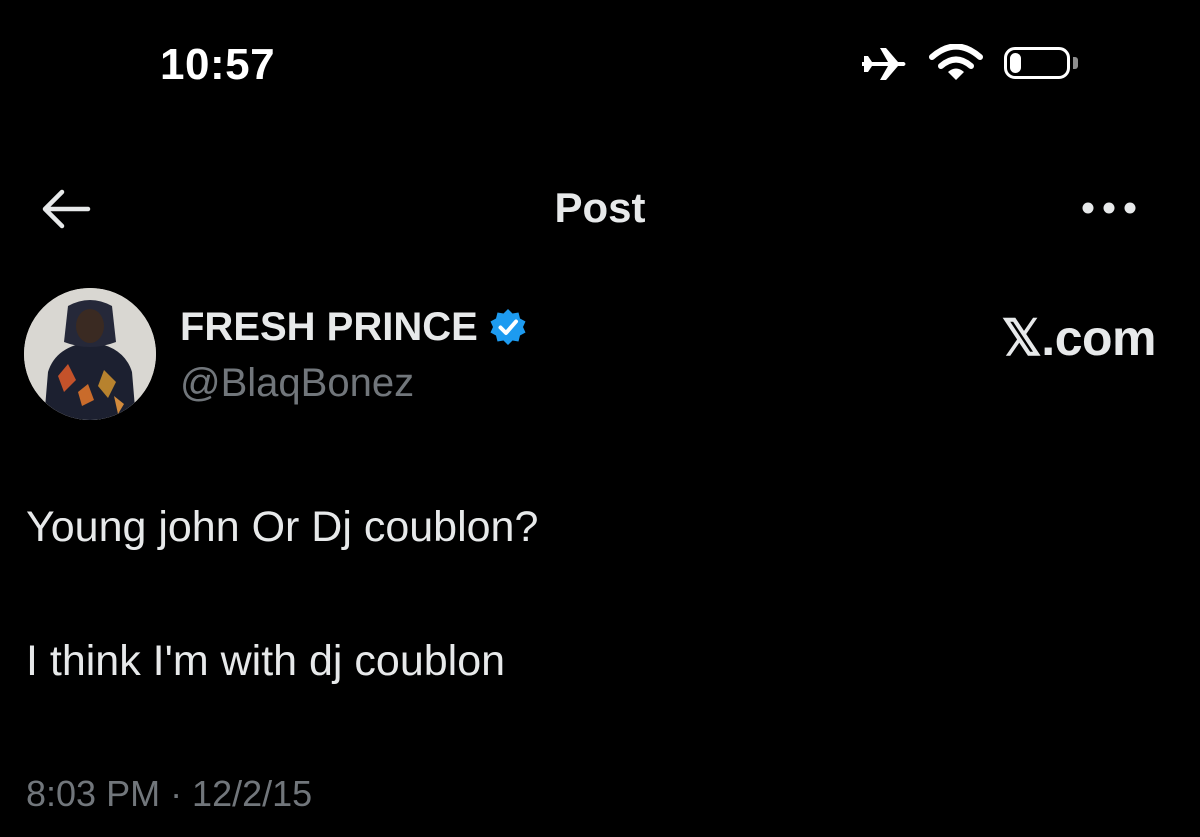  I want to click on status-time: 10:57, so click(218, 64).